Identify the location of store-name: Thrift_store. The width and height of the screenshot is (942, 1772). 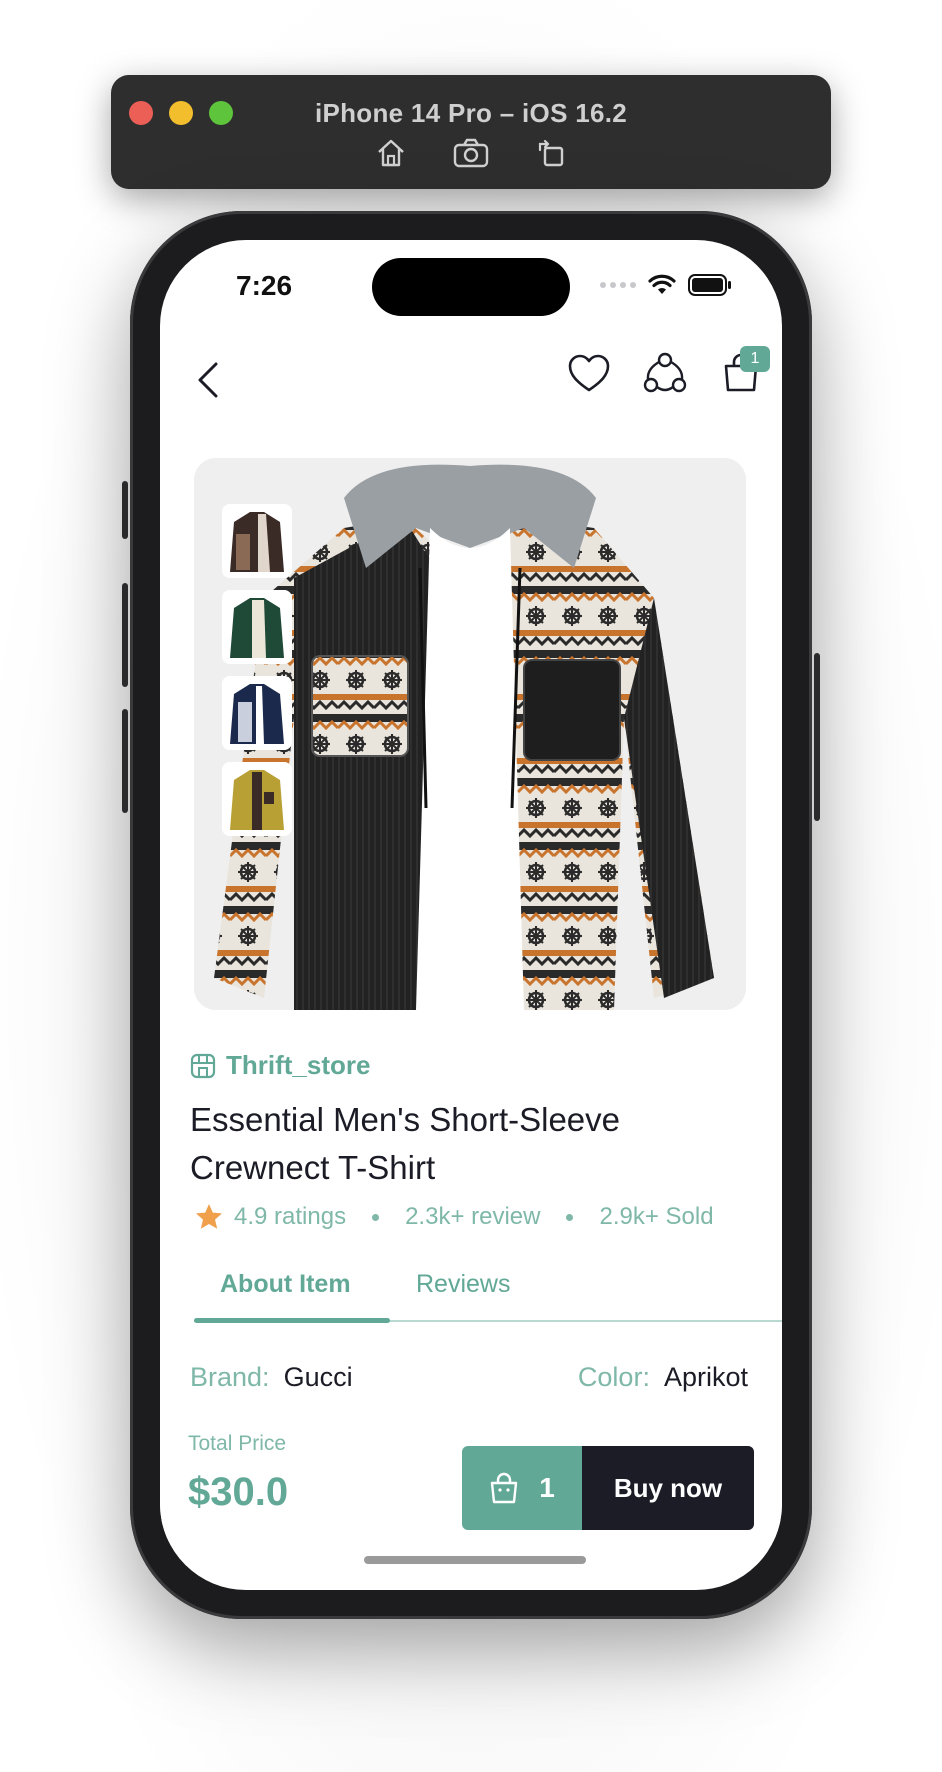
(298, 1065).